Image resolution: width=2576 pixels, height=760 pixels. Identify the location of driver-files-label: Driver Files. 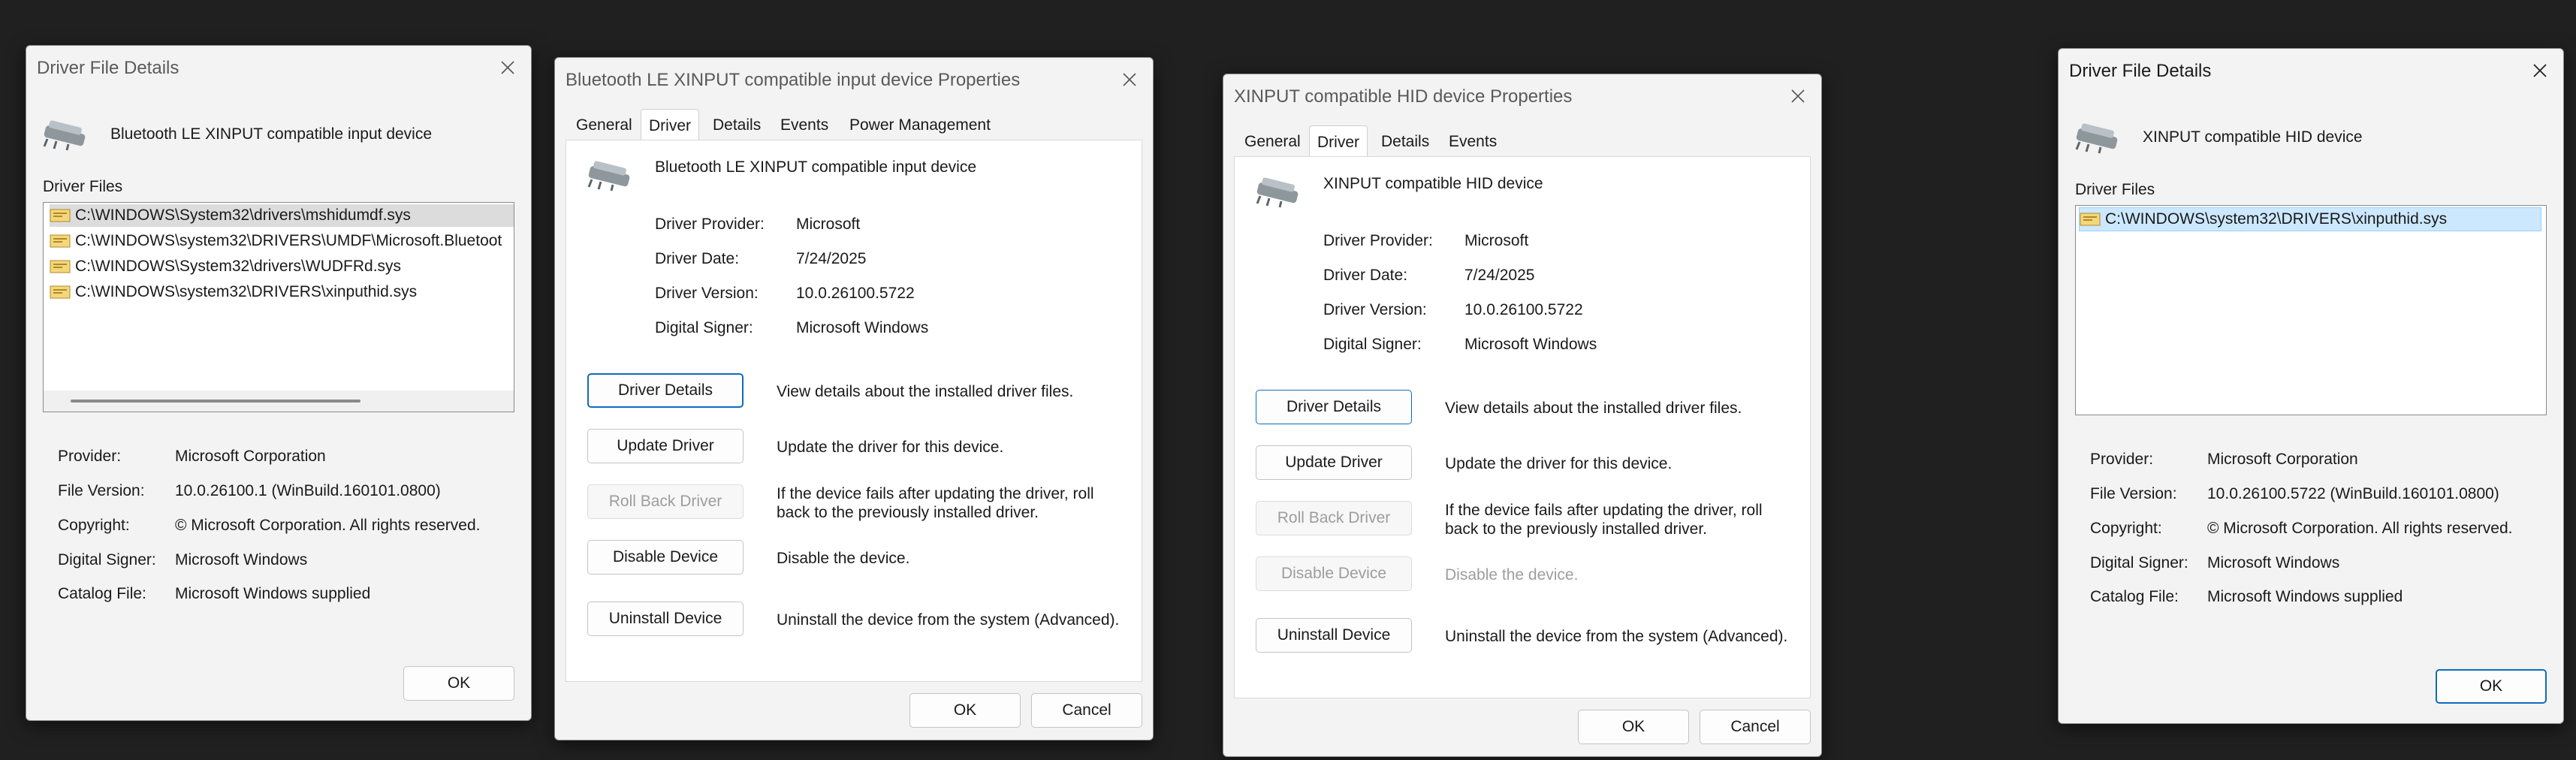
(83, 186).